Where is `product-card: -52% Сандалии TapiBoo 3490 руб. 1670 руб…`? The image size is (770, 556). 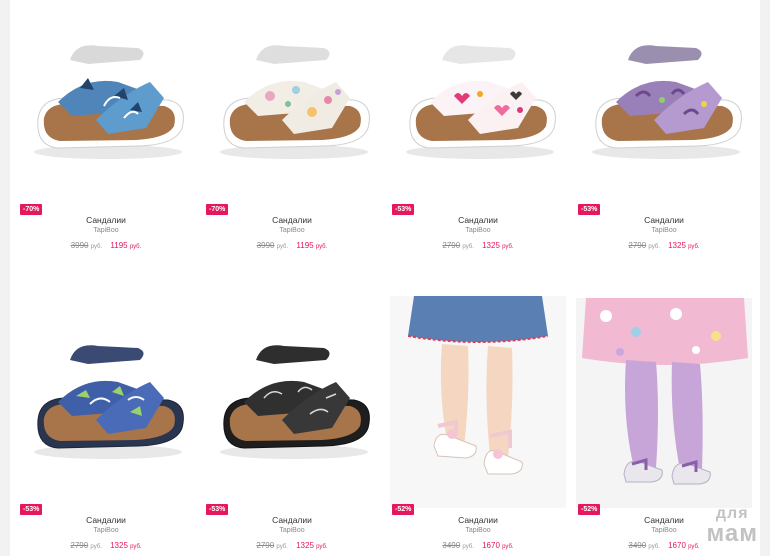 product-card: -52% Сандалии TapiBoo 3490 руб. 1670 руб… is located at coordinates (478, 426).